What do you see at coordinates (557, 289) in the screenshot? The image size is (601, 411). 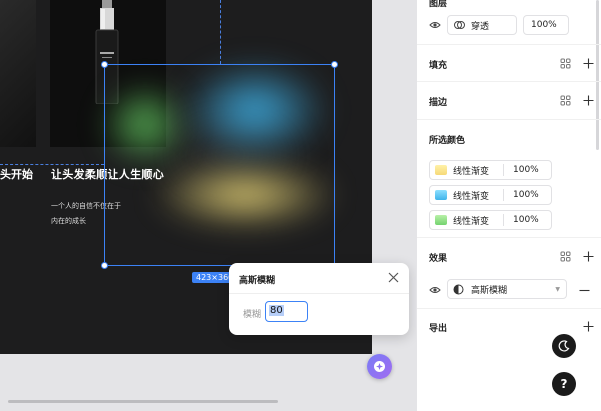 I see `chevron-down-icon: ▼` at bounding box center [557, 289].